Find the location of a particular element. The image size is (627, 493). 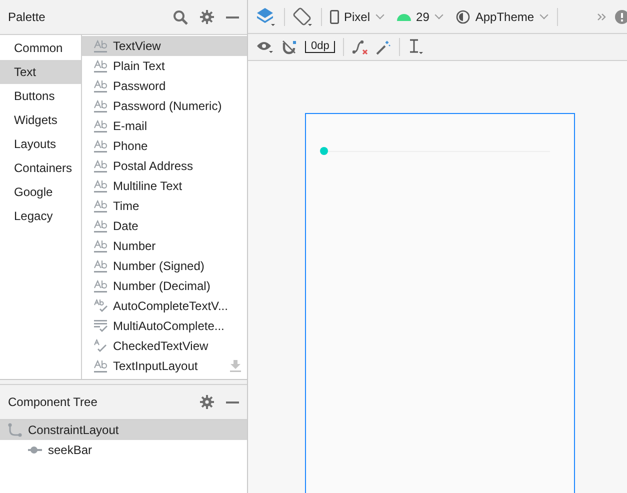

palette-item: Phone is located at coordinates (164, 146).